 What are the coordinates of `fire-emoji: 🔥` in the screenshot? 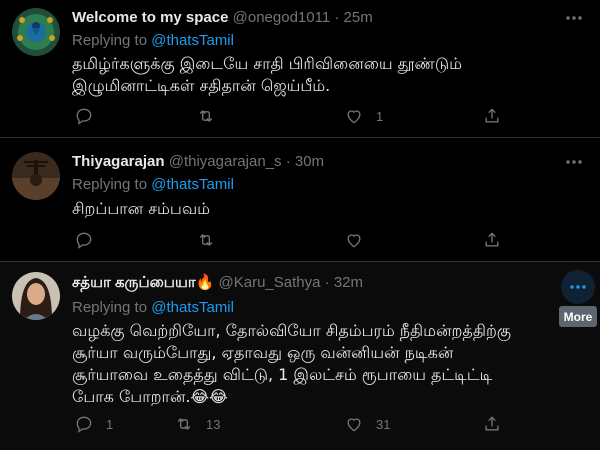 It's located at (205, 282).